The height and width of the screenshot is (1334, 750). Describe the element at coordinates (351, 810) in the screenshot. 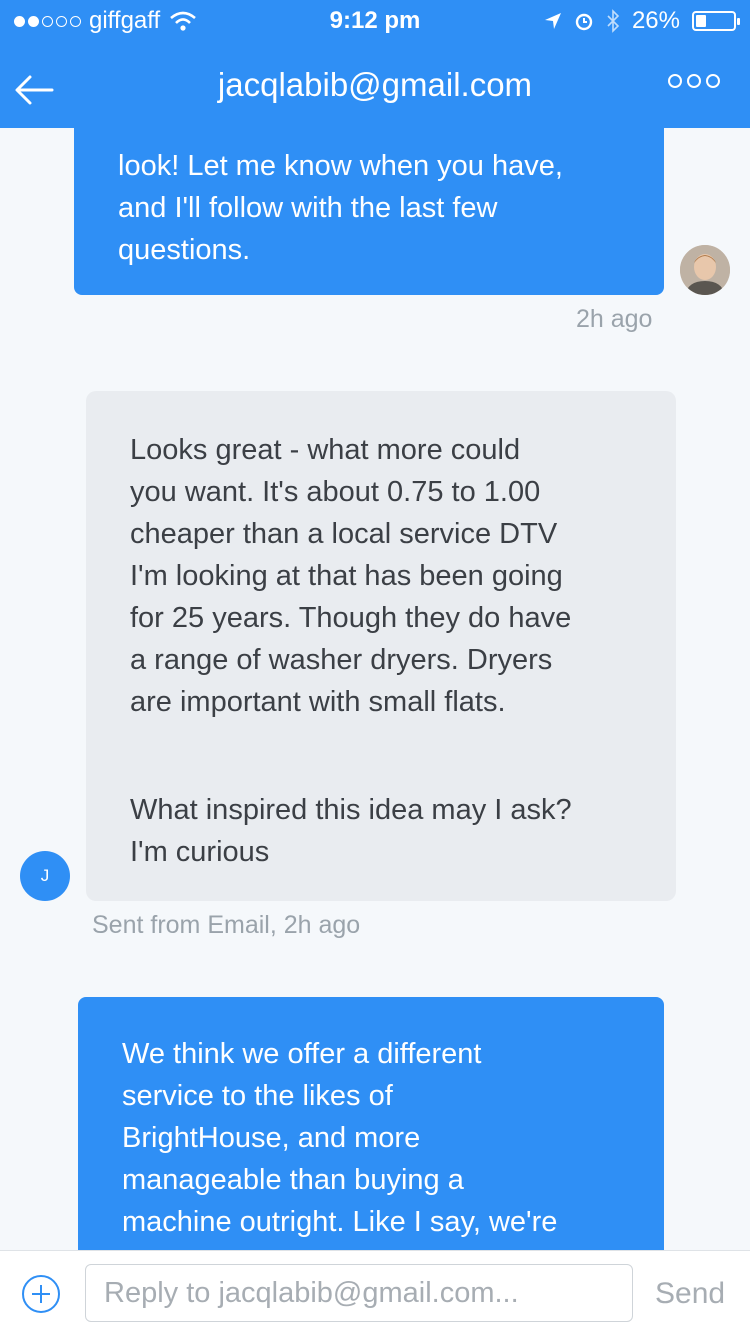

I see `message-text-line: What inspired this idea may I ask?` at that location.